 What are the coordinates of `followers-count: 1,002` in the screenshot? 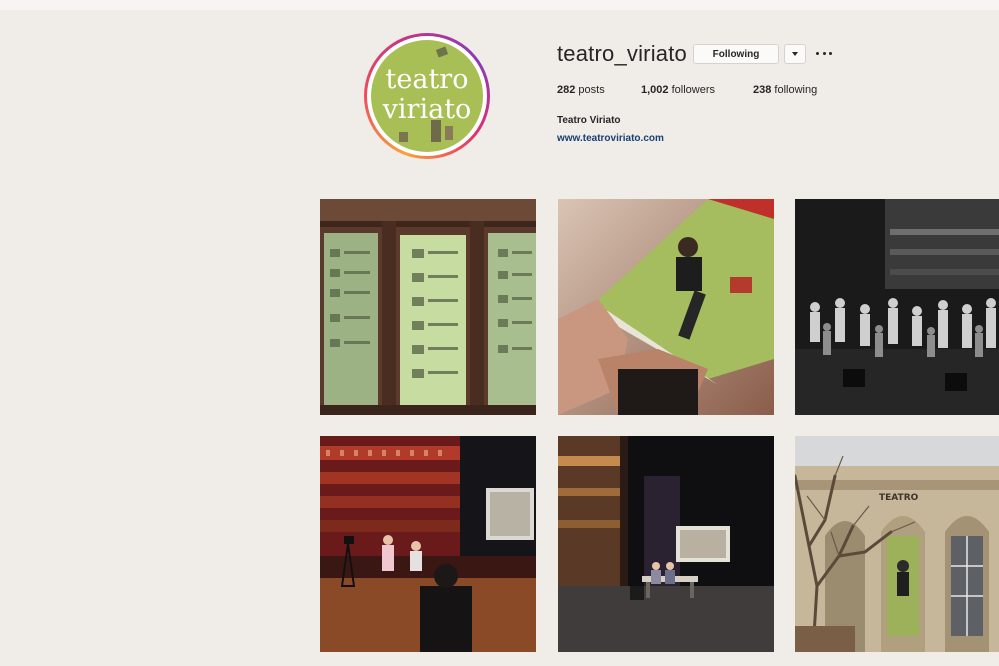 It's located at (655, 90).